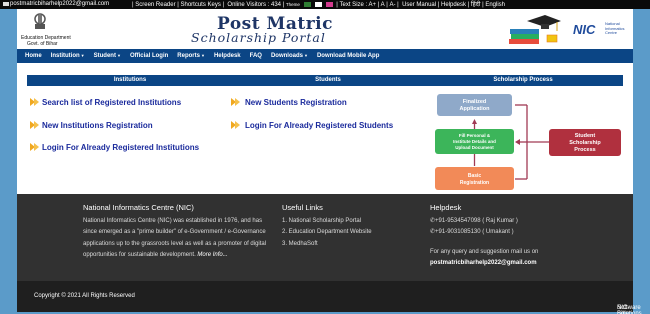 The width and height of the screenshot is (650, 314). Describe the element at coordinates (46, 41) in the screenshot. I see `department-name: Education Department Govt. of Bihar` at that location.